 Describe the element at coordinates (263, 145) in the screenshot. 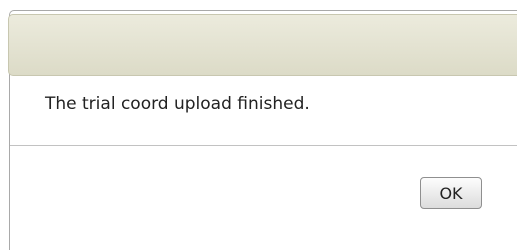

I see `dialog-divider` at that location.